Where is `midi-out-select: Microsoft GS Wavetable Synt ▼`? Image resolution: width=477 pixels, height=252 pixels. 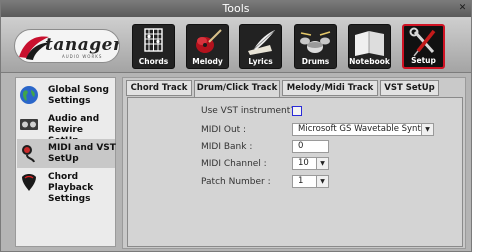 midi-out-select: Microsoft GS Wavetable Synt ▼ is located at coordinates (363, 129).